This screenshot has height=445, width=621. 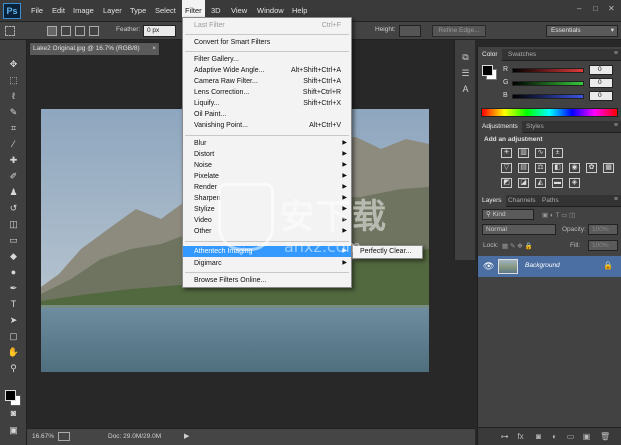 What do you see at coordinates (267, 143) in the screenshot?
I see `menu-item-blur: Blur ▶` at bounding box center [267, 143].